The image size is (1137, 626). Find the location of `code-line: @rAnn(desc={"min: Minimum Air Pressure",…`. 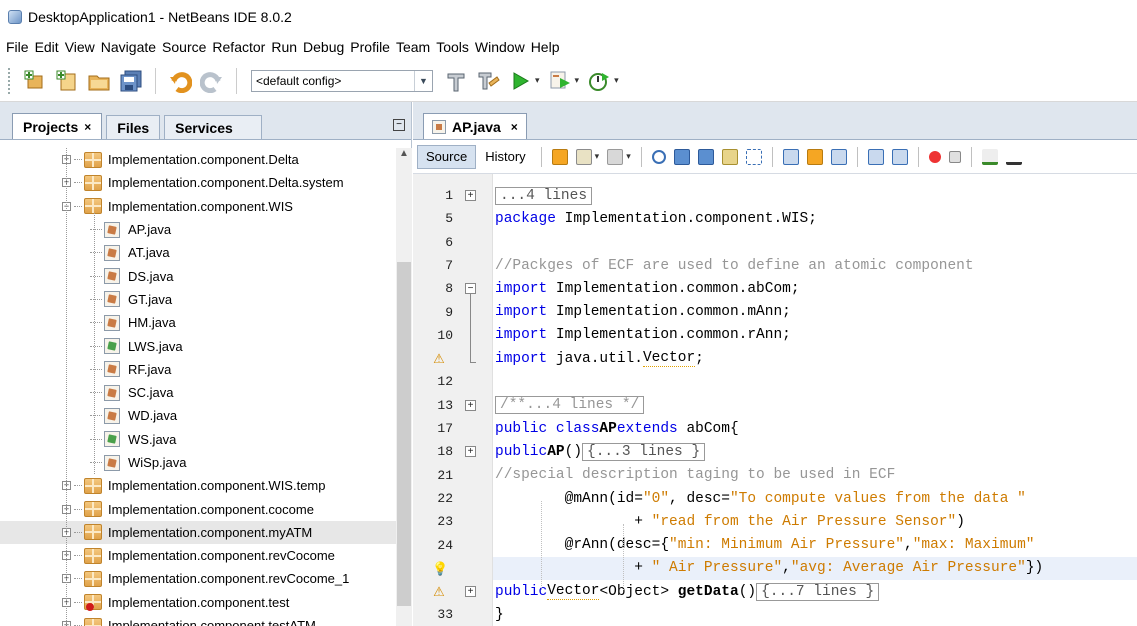

code-line: @rAnn(desc={"min: Minimum Air Pressure",… is located at coordinates (815, 545).